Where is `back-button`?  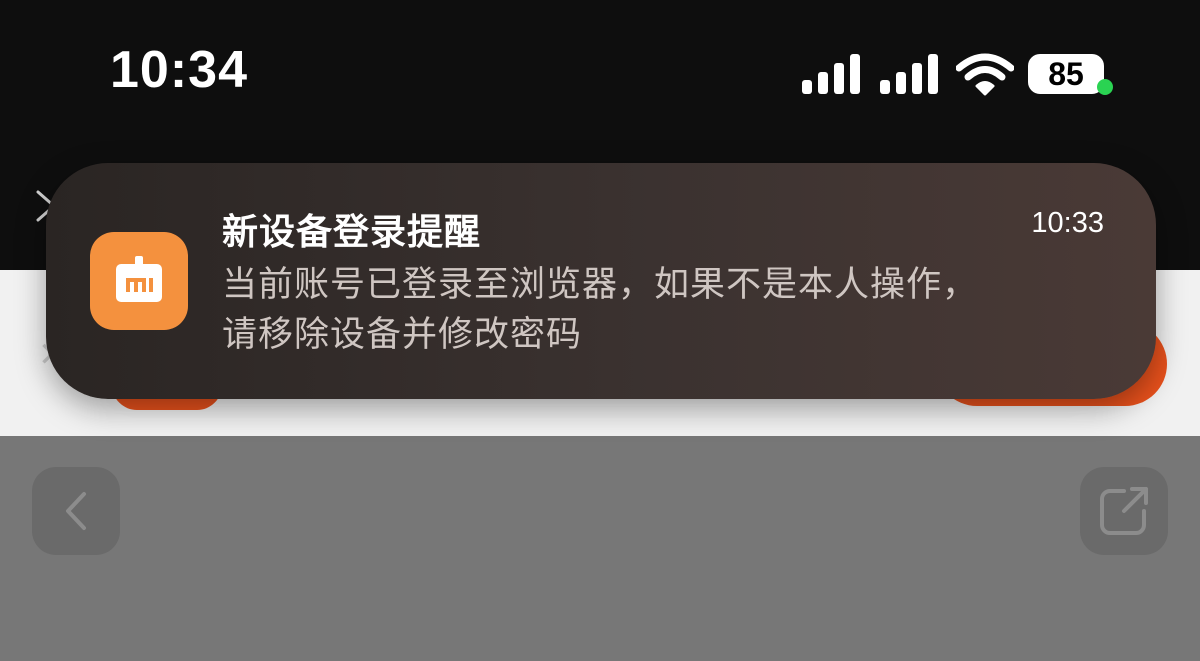
back-button is located at coordinates (76, 511).